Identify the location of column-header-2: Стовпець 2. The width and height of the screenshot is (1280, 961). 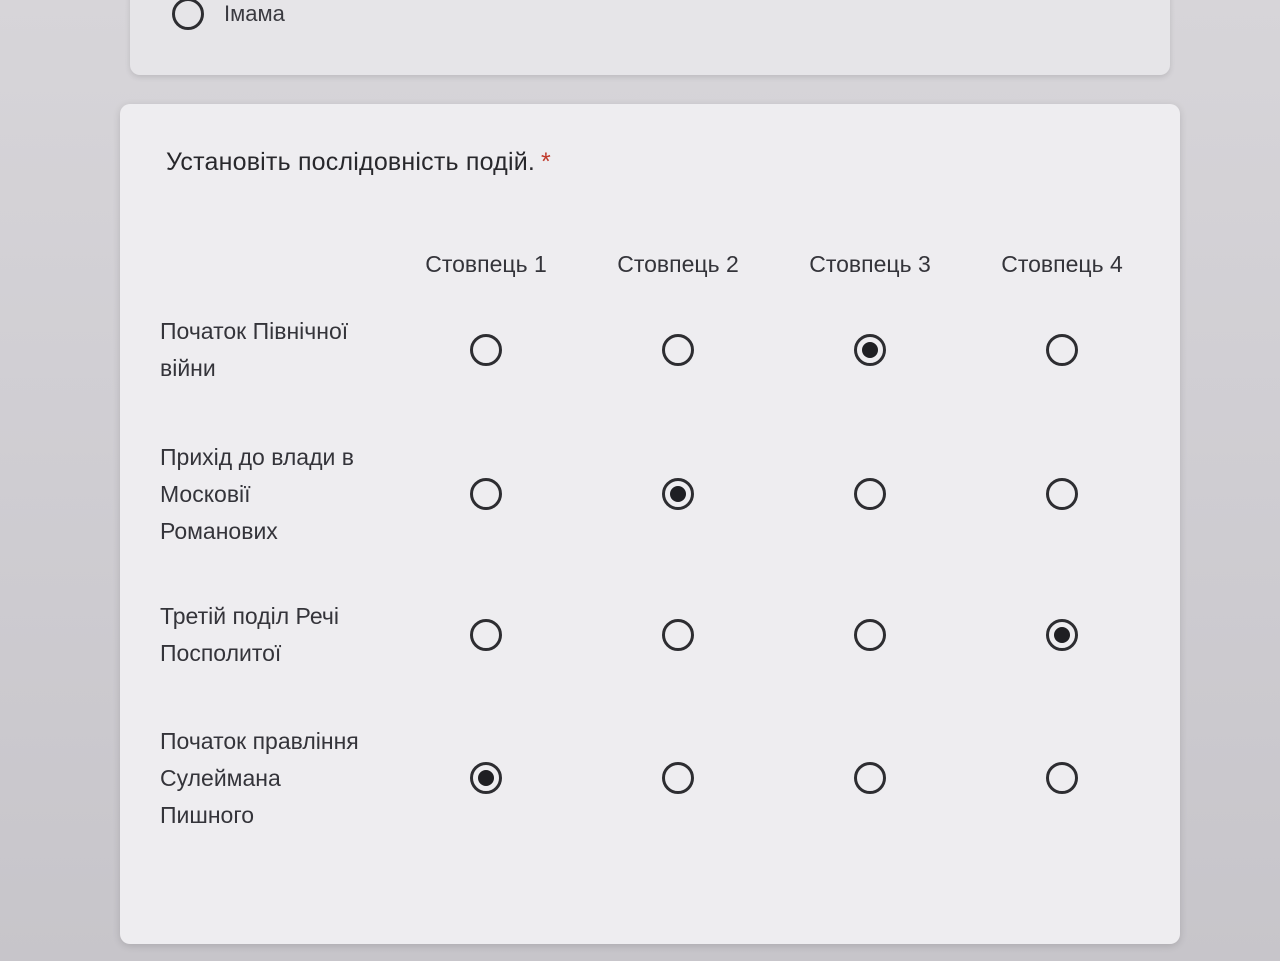
(678, 263).